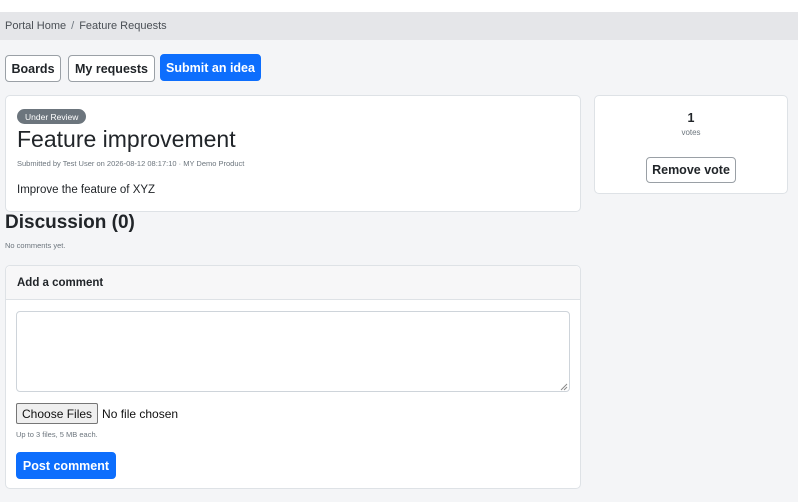 The image size is (798, 502). What do you see at coordinates (57, 434) in the screenshot?
I see `file-hint: Up to 3 files, 5 MB each.` at bounding box center [57, 434].